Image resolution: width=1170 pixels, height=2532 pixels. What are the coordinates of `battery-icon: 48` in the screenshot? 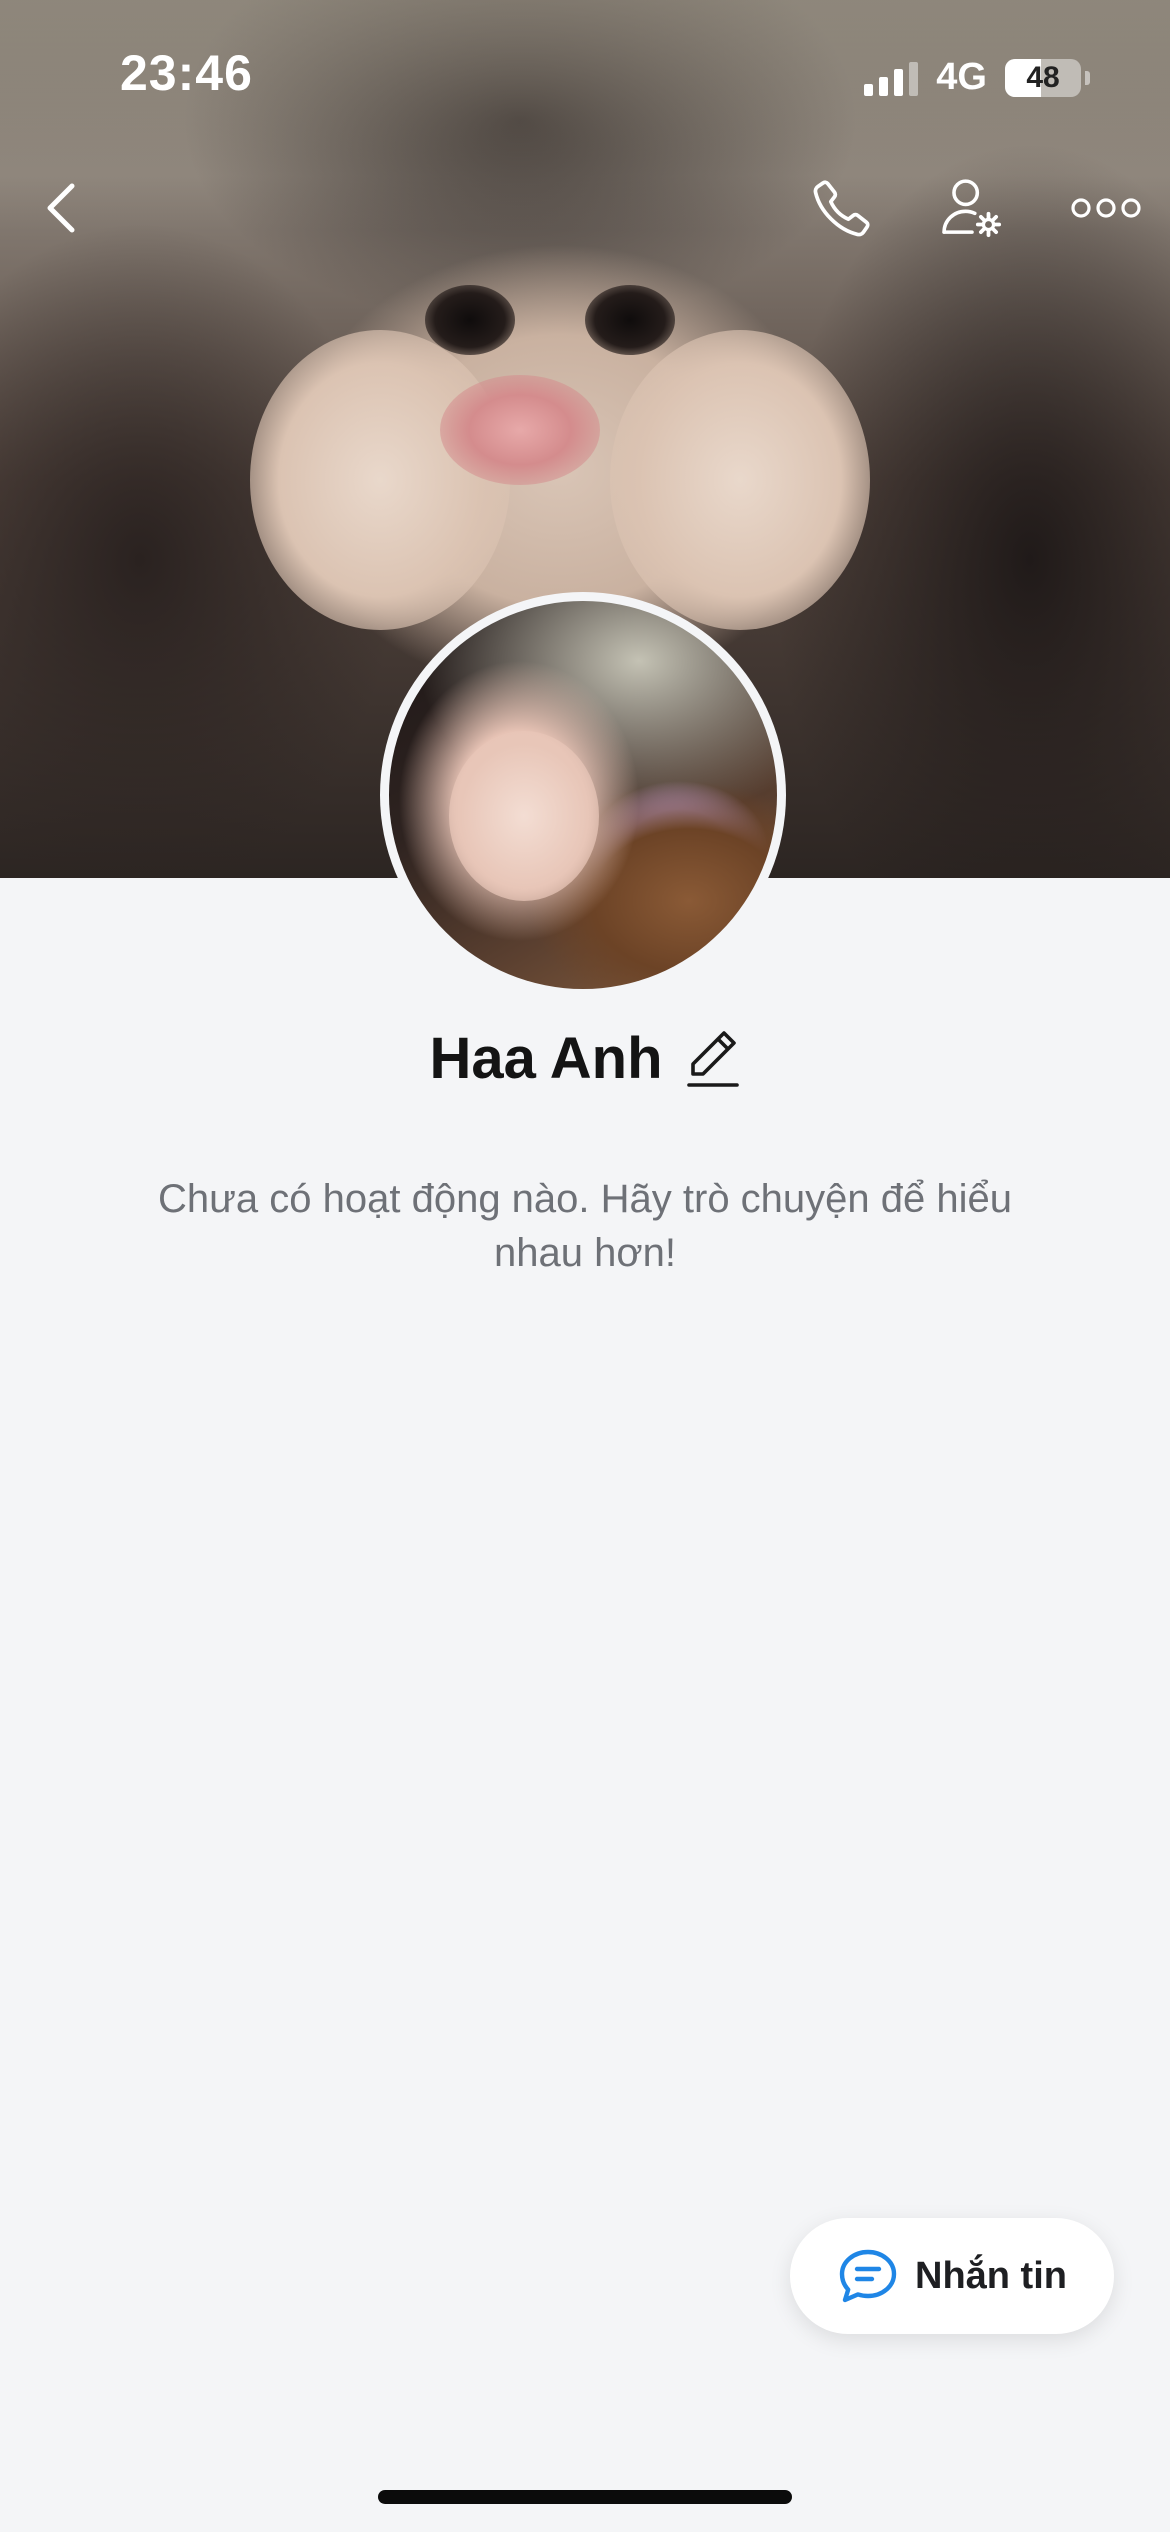 It's located at (1043, 77).